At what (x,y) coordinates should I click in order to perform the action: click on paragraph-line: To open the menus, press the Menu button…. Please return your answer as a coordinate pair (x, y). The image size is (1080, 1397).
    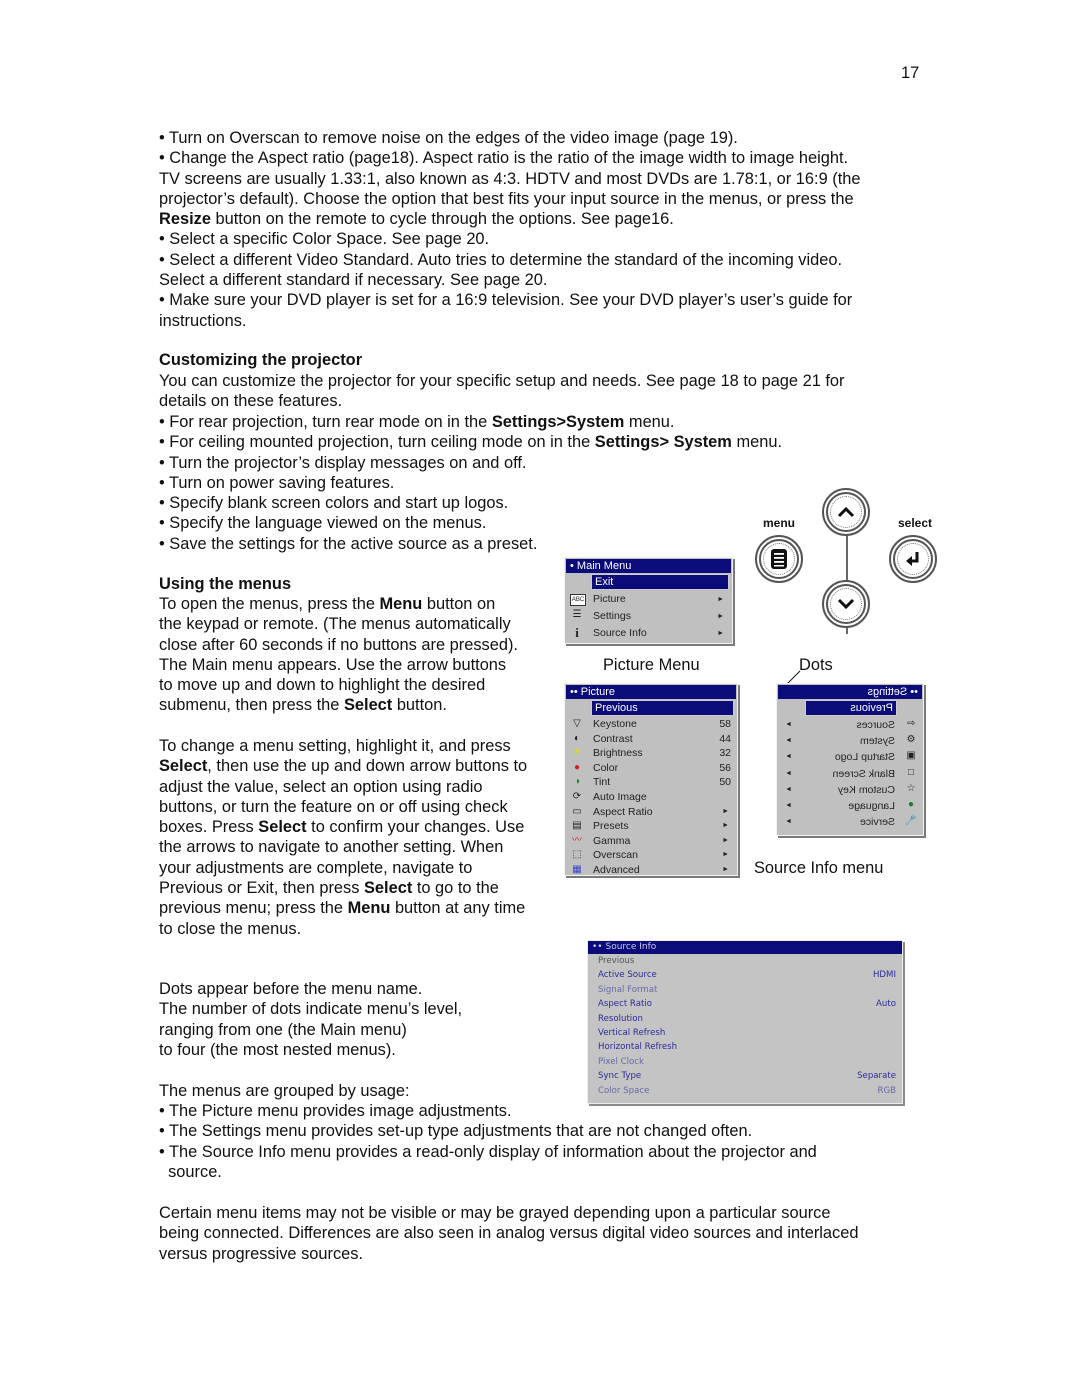
    Looking at the image, I should click on (338, 604).